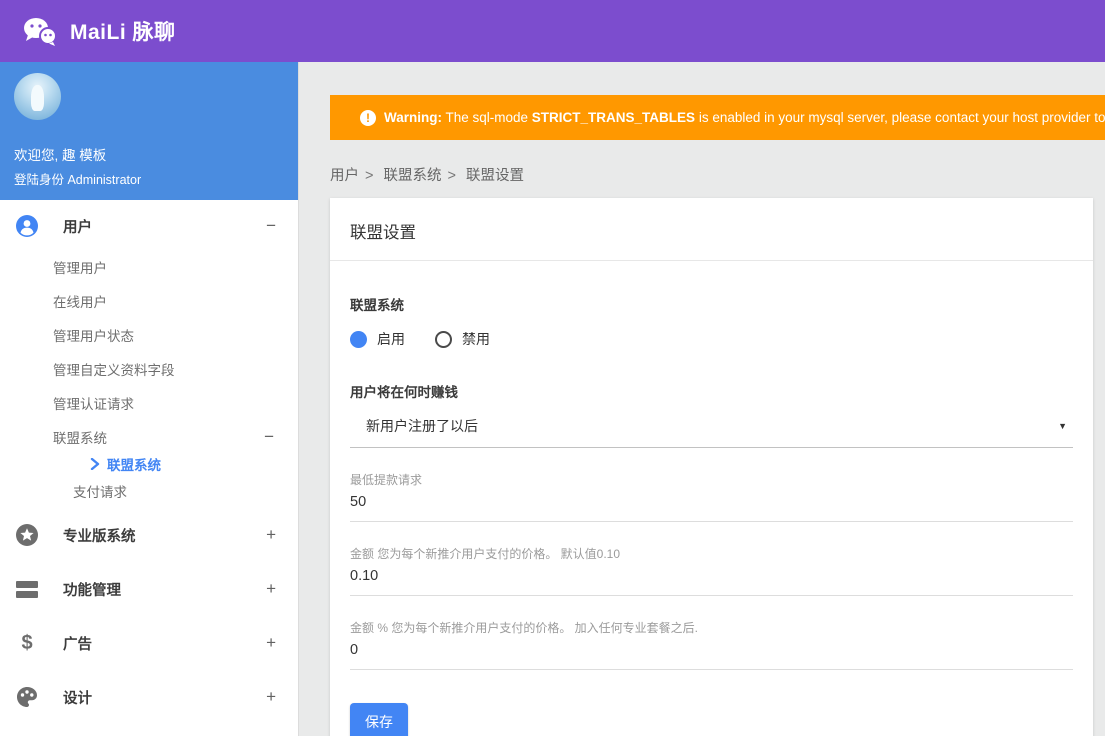 The width and height of the screenshot is (1105, 736). I want to click on dollar-icon: $, so click(27, 642).